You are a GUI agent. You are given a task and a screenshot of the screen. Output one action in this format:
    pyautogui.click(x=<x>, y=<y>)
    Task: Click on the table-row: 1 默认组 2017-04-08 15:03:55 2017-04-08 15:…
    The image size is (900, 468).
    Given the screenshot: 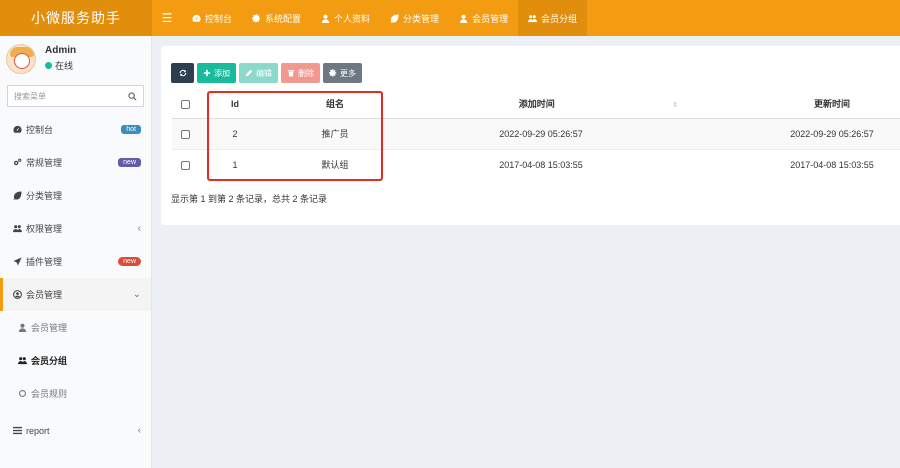 What is the action you would take?
    pyautogui.click(x=536, y=164)
    